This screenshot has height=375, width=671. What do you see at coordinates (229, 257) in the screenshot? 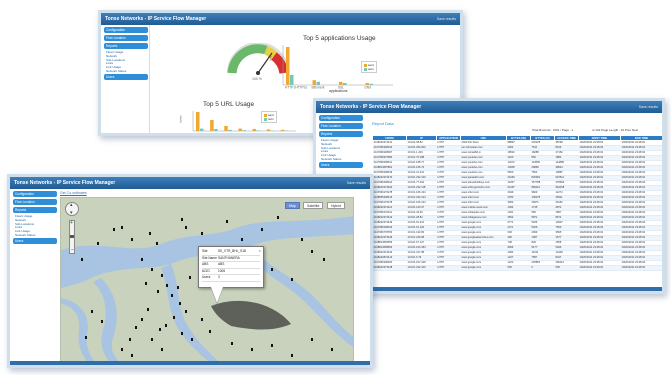
I see `popup-value: SANTHANERA` at bounding box center [229, 257].